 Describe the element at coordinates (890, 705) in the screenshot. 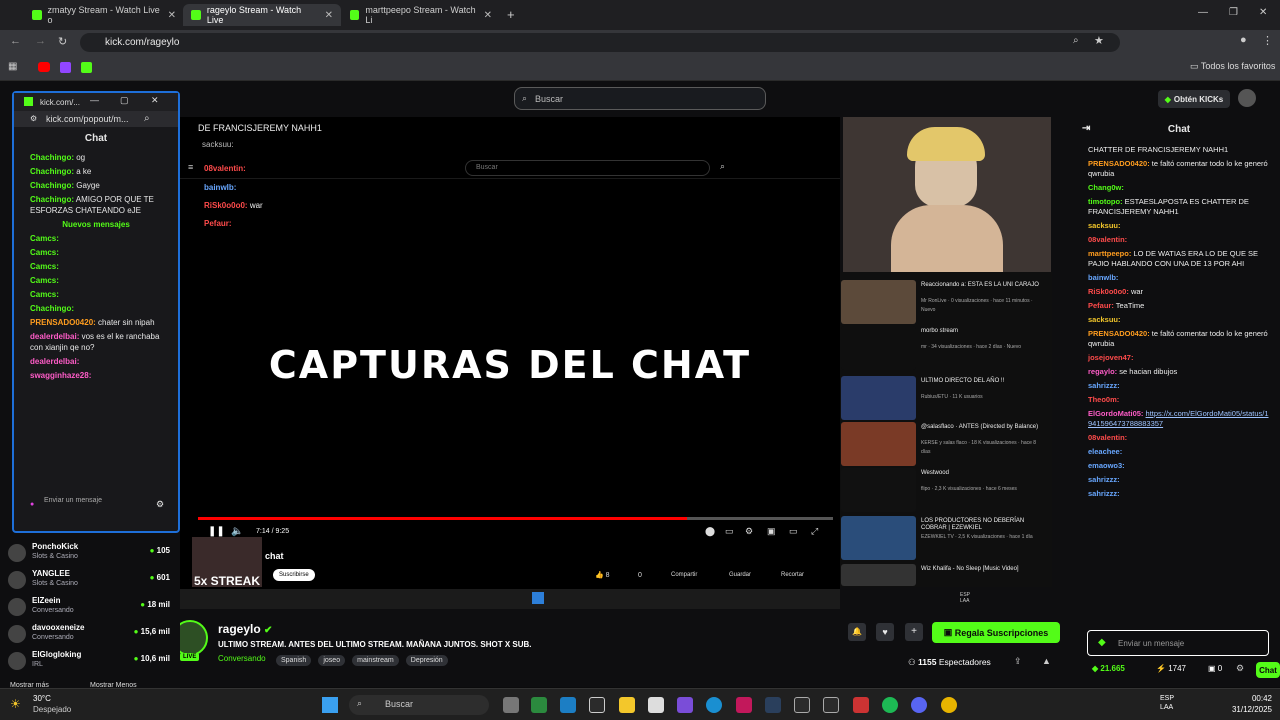

I see `spotify-icon` at that location.